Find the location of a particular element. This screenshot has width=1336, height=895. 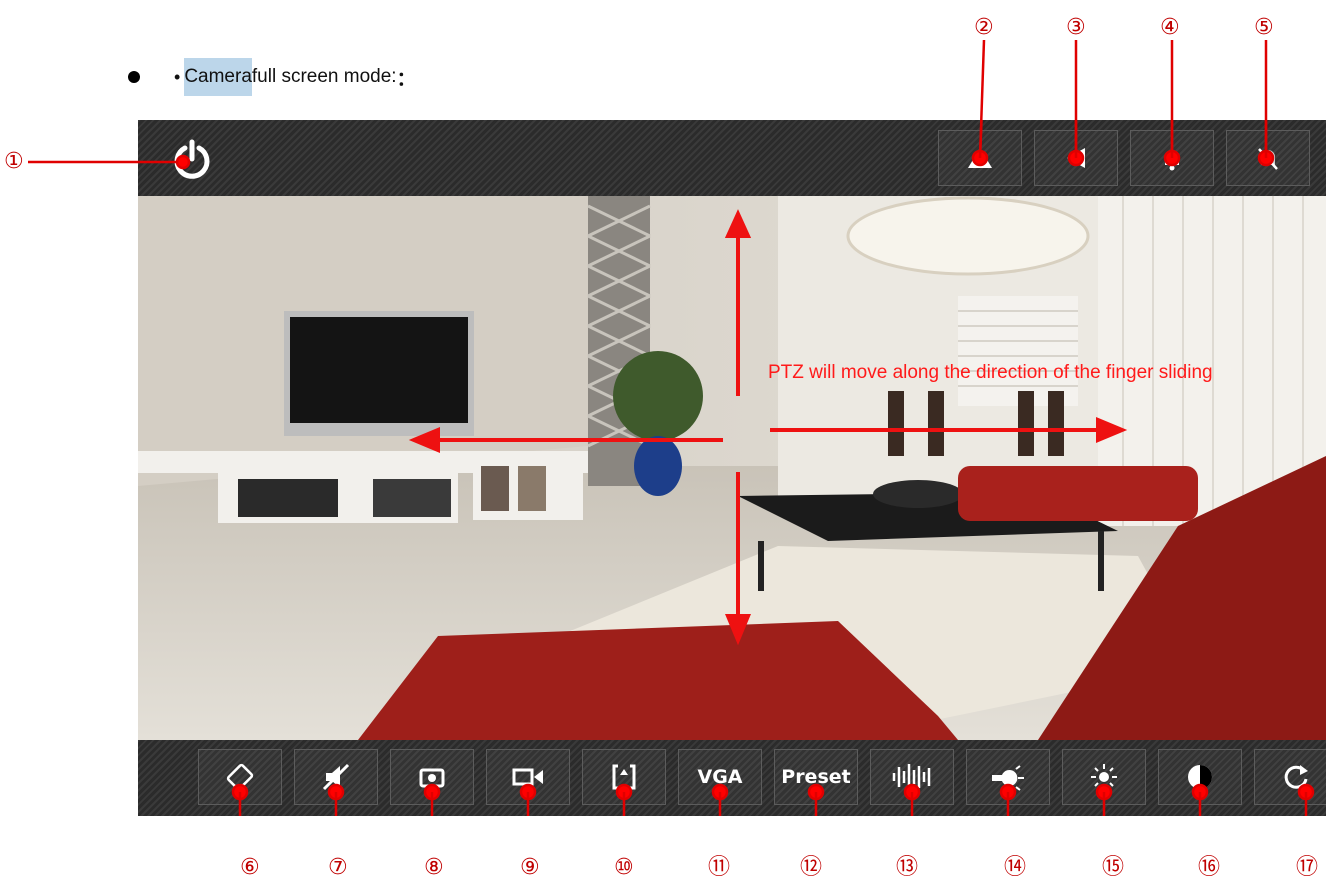

callout-14: ⑭ is located at coordinates (1015, 867).